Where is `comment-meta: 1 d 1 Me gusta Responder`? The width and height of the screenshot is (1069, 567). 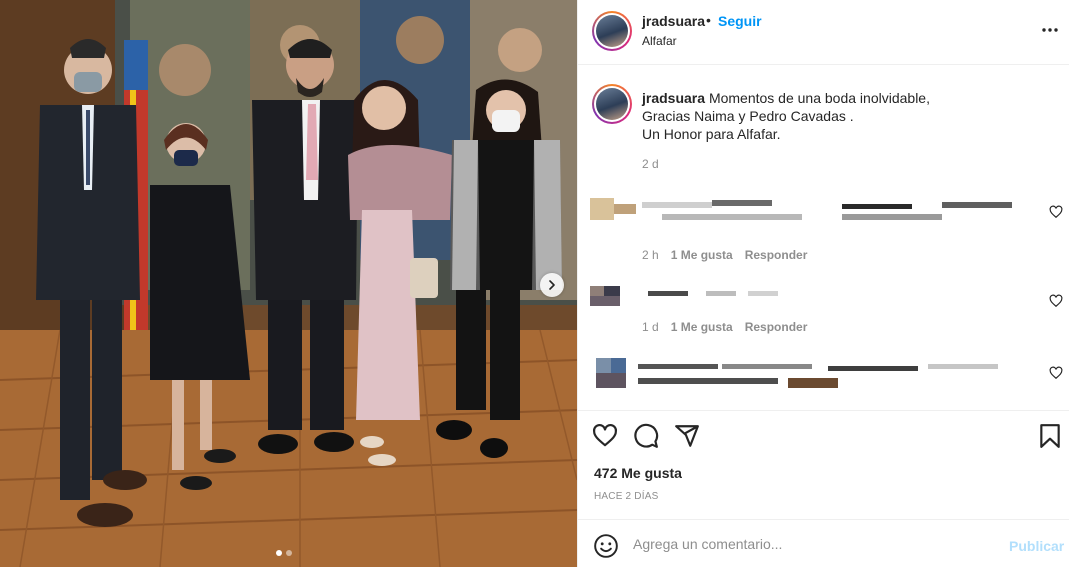 comment-meta: 1 d 1 Me gusta Responder is located at coordinates (724, 327).